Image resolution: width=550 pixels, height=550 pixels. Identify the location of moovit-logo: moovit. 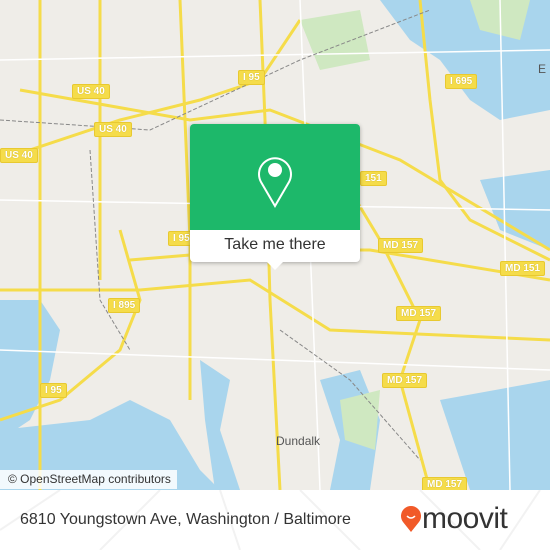
(454, 519).